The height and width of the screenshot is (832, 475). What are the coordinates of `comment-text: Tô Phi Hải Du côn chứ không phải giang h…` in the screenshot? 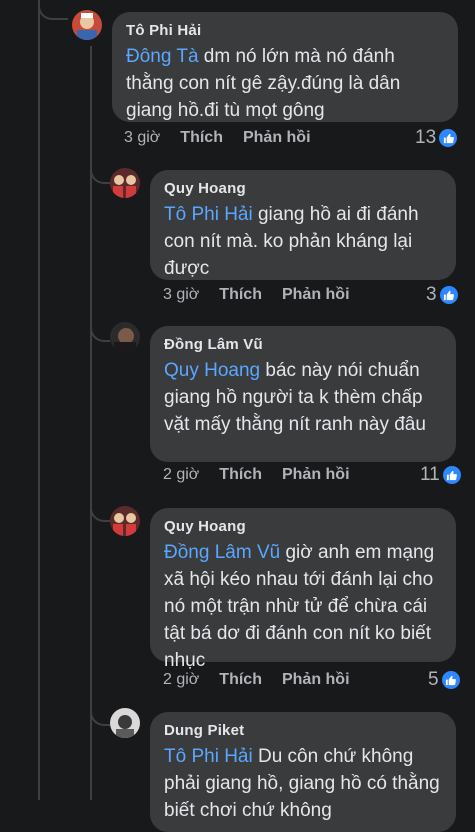 It's located at (302, 783).